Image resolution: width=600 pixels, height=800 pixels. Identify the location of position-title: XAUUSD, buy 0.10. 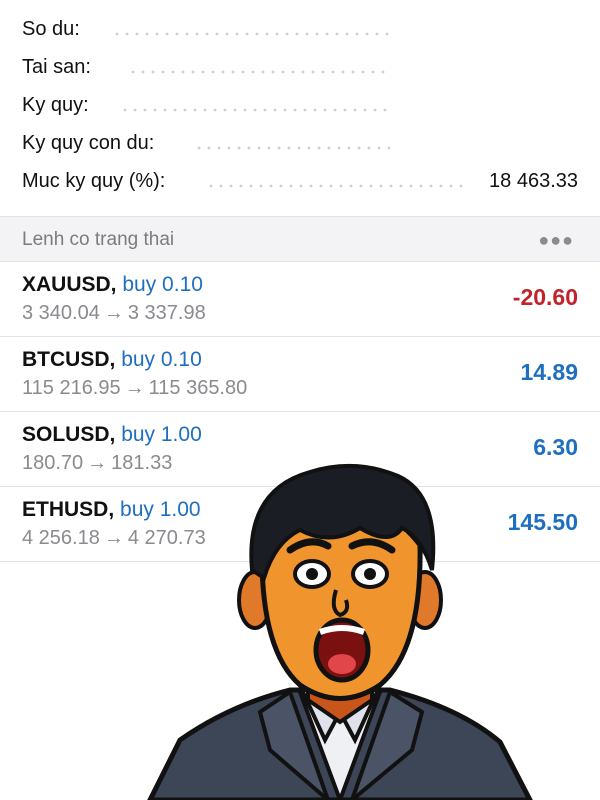
(112, 285).